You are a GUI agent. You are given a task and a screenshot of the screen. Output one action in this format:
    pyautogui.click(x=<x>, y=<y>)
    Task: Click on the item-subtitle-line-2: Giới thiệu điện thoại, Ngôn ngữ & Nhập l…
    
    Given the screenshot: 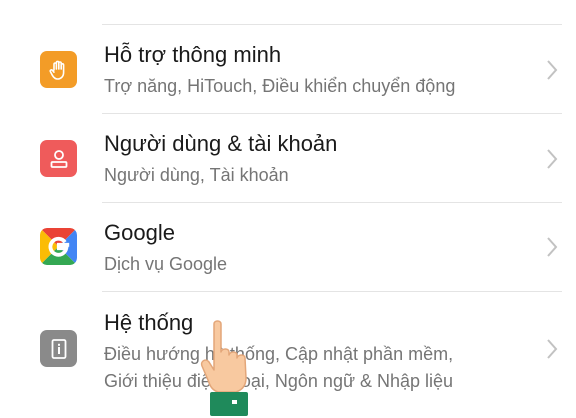 What is the action you would take?
    pyautogui.click(x=279, y=381)
    